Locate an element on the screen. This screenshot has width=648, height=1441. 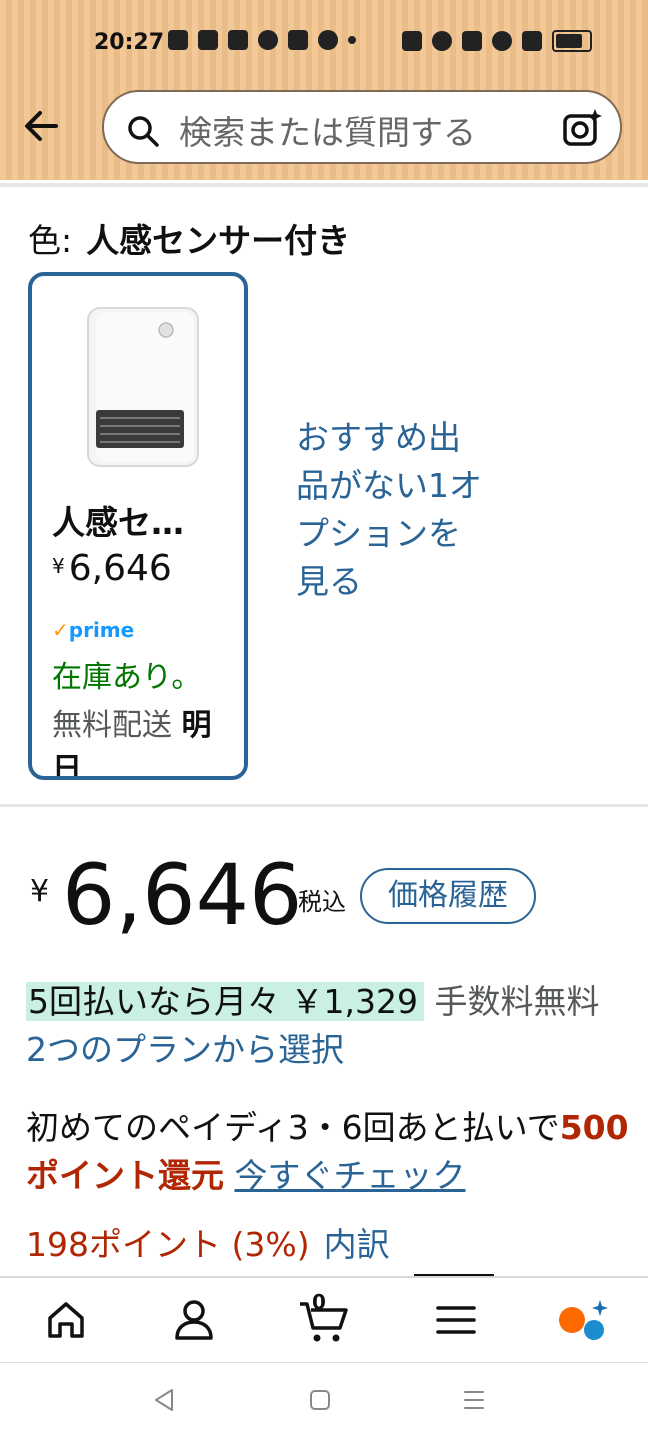
paidy-text: 初めてのペイディ3・6回あと払いで is located at coordinates (293, 1127).